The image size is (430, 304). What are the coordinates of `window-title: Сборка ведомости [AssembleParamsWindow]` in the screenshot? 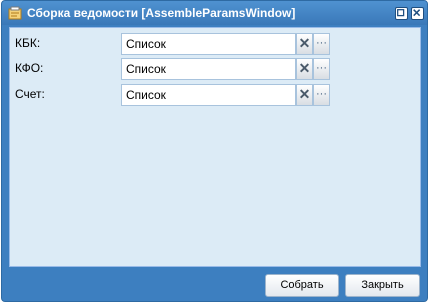 It's located at (161, 13).